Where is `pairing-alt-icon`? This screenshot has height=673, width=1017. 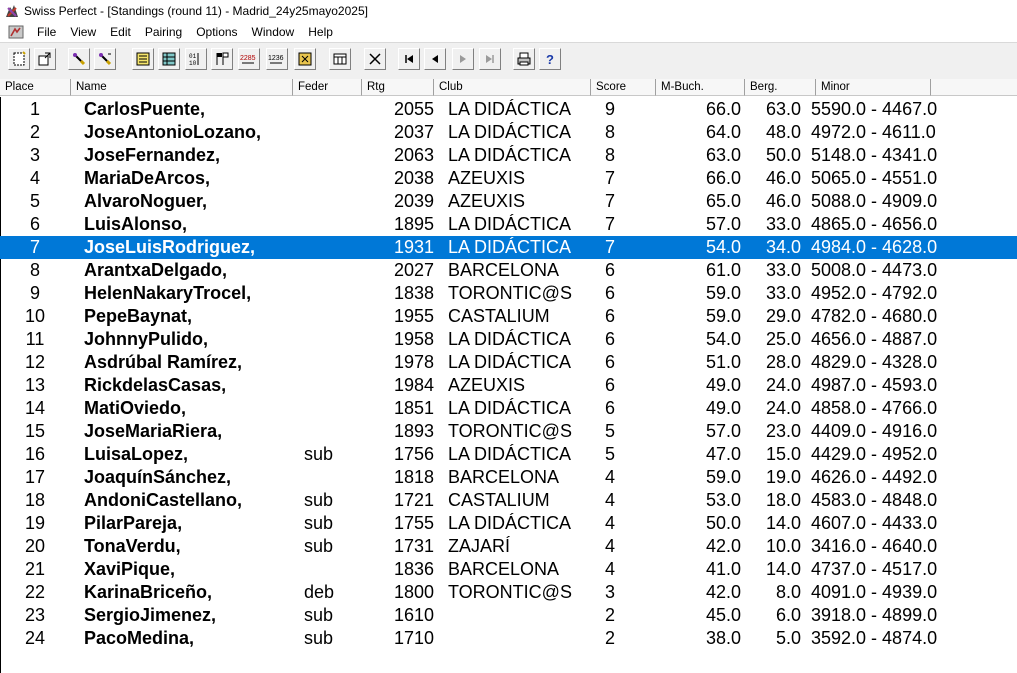
pairing-alt-icon is located at coordinates (105, 59).